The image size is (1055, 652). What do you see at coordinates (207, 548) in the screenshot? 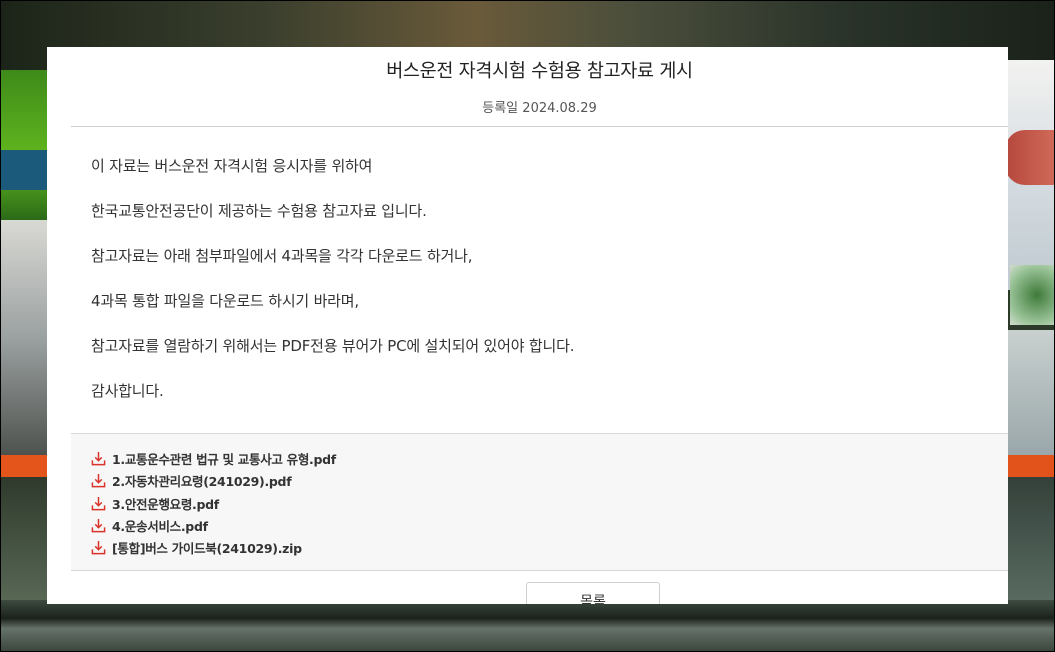
I see `attachment-name: [통합]버스 가이드북(241029).zip` at bounding box center [207, 548].